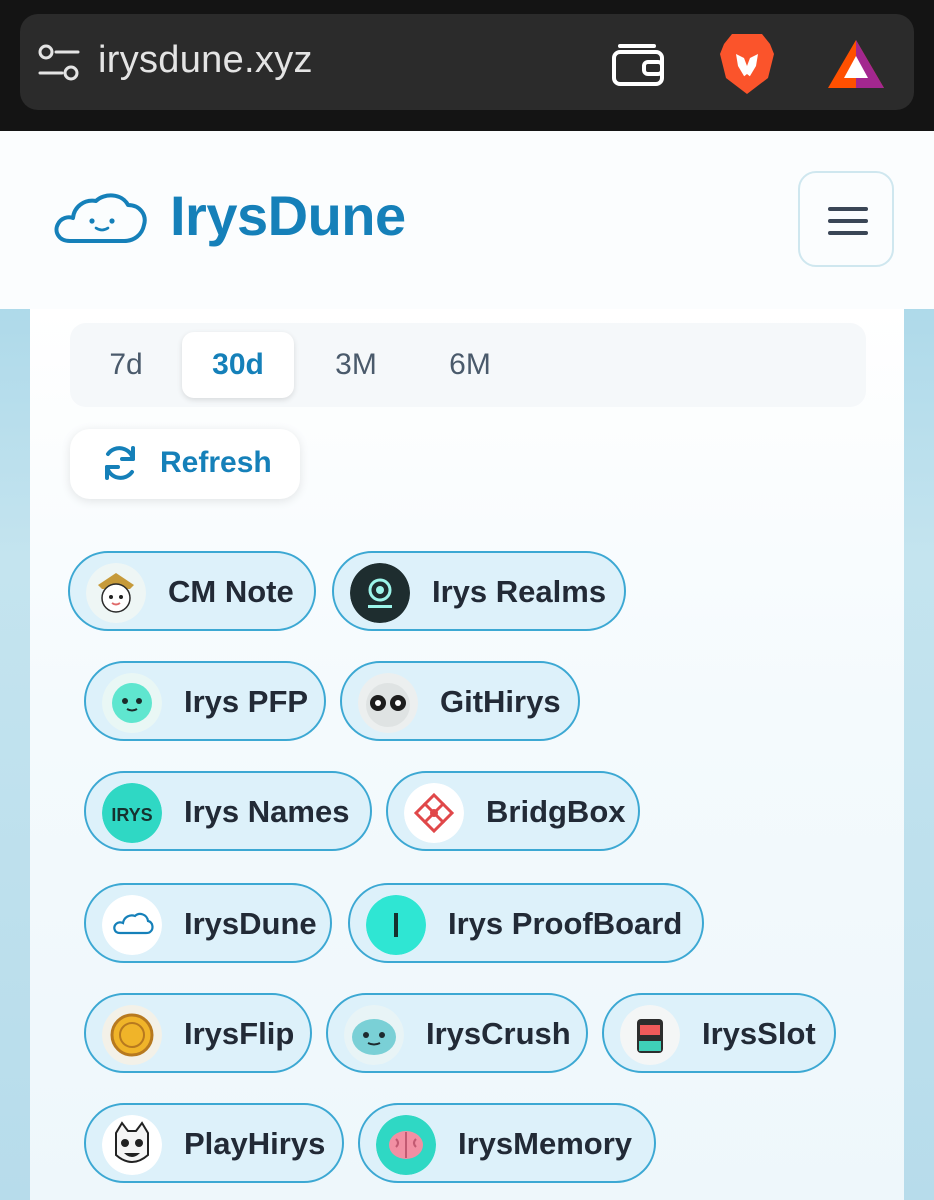 This screenshot has width=934, height=1200. Describe the element at coordinates (638, 64) in the screenshot. I see `wallet-icon` at that location.